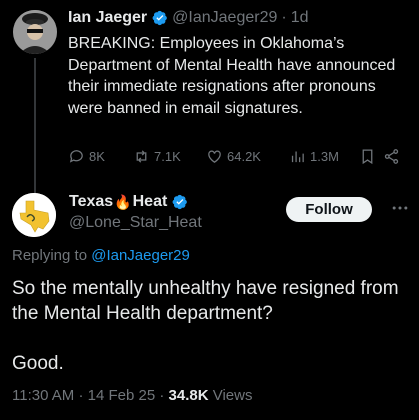 The height and width of the screenshot is (420, 419). What do you see at coordinates (107, 18) in the screenshot?
I see `author-name: Ian Jaeger` at bounding box center [107, 18].